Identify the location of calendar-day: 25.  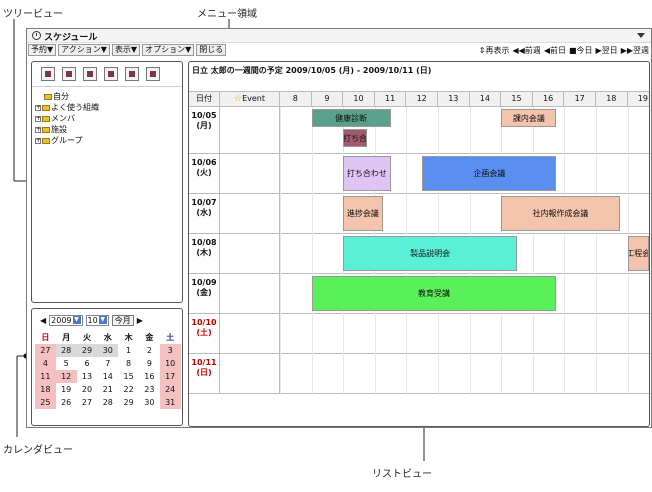
(45, 402).